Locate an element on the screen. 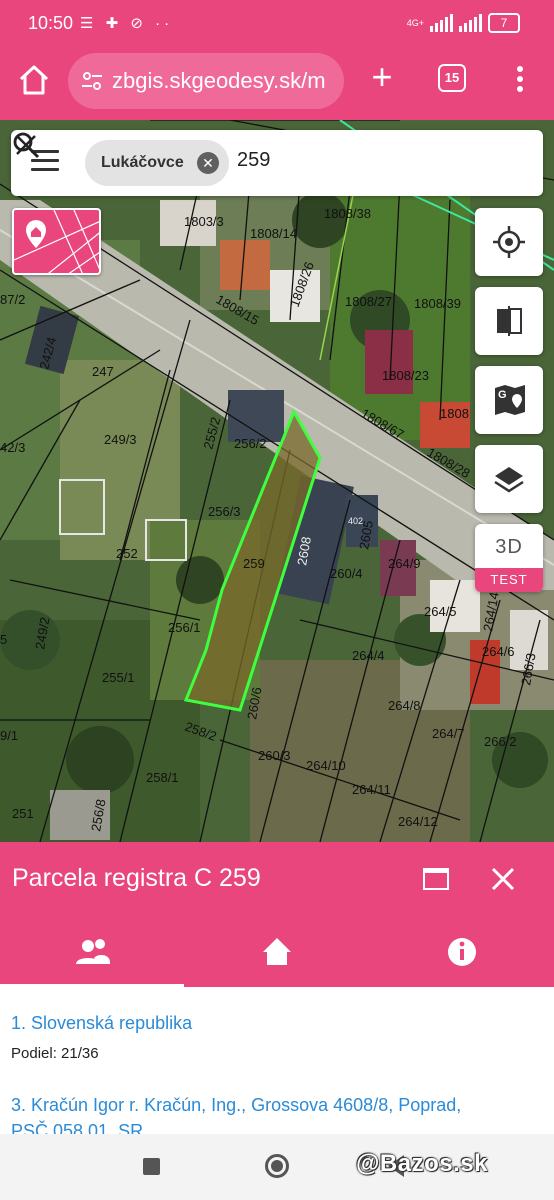 This screenshot has height=1200, width=554. parcel-label: 1808/39 is located at coordinates (437, 303).